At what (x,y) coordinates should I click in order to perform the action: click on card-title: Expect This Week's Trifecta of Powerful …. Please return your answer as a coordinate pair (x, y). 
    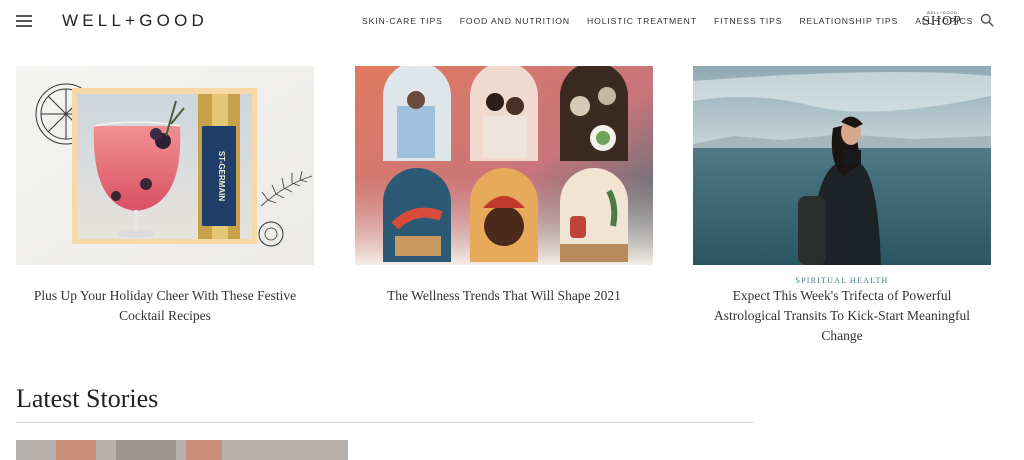
    Looking at the image, I should click on (842, 316).